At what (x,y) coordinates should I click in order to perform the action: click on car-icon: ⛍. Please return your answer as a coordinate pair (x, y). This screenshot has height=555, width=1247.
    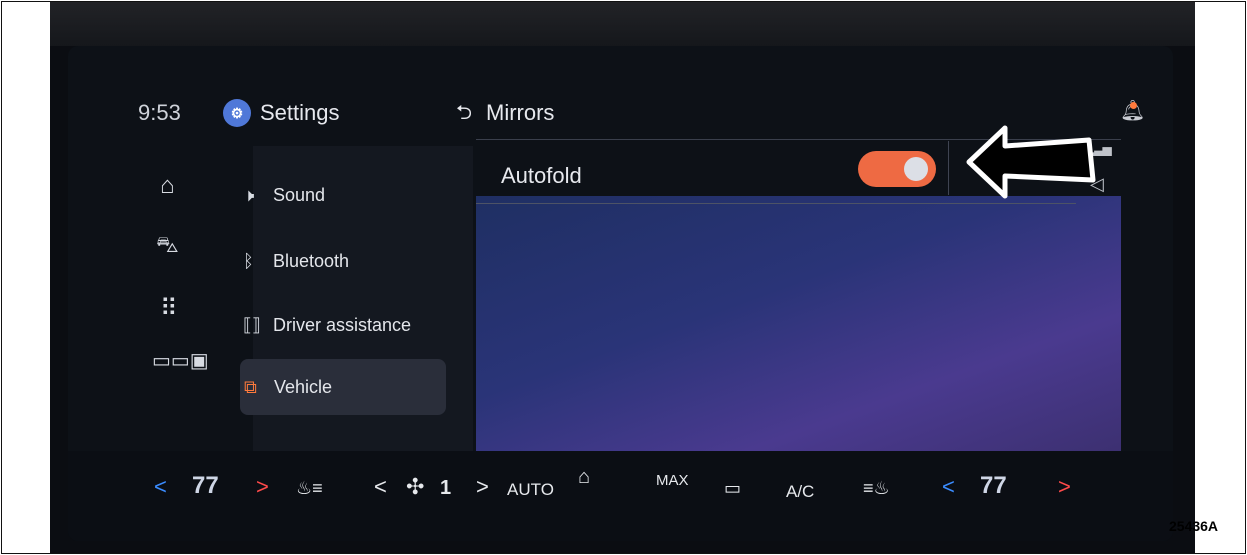
    Looking at the image, I should click on (167, 246).